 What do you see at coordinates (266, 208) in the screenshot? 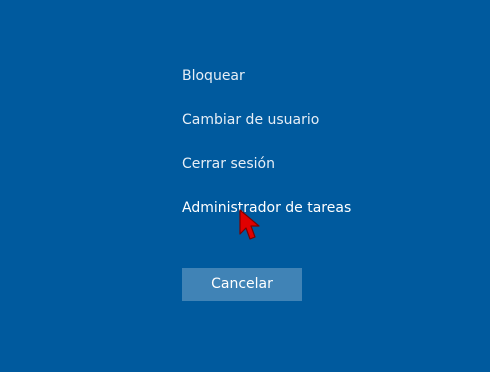
I see `task-manager-option: Administrador de tareas` at bounding box center [266, 208].